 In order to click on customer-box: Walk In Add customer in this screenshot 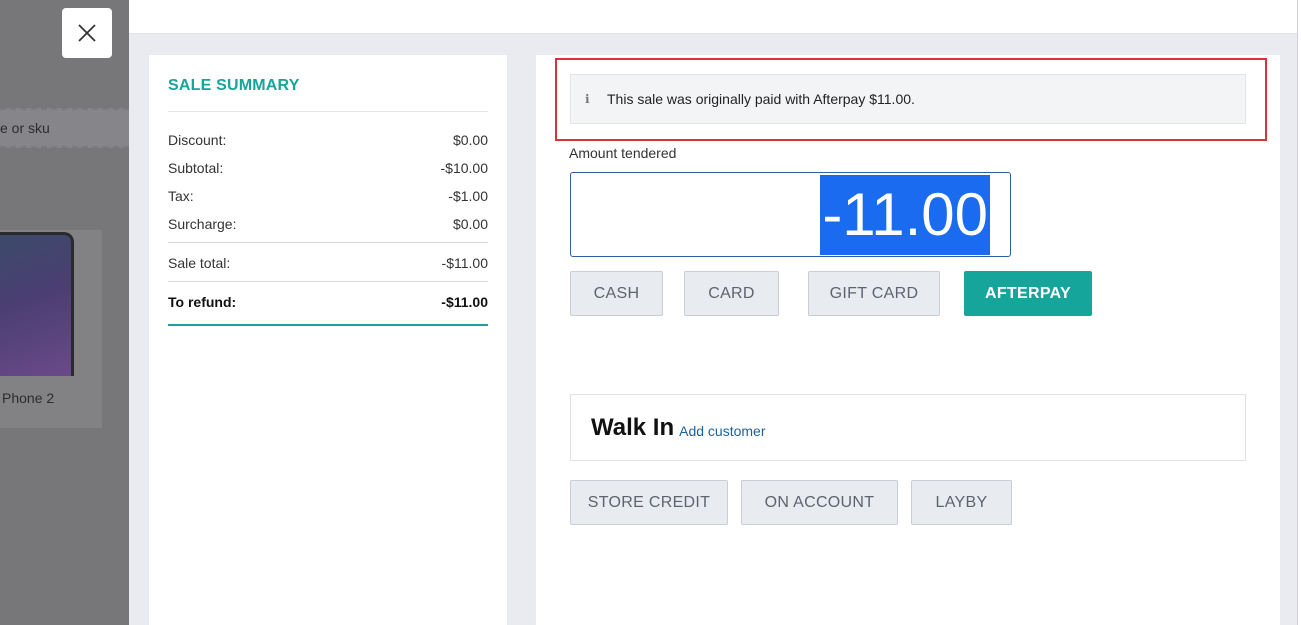, I will do `click(908, 427)`.